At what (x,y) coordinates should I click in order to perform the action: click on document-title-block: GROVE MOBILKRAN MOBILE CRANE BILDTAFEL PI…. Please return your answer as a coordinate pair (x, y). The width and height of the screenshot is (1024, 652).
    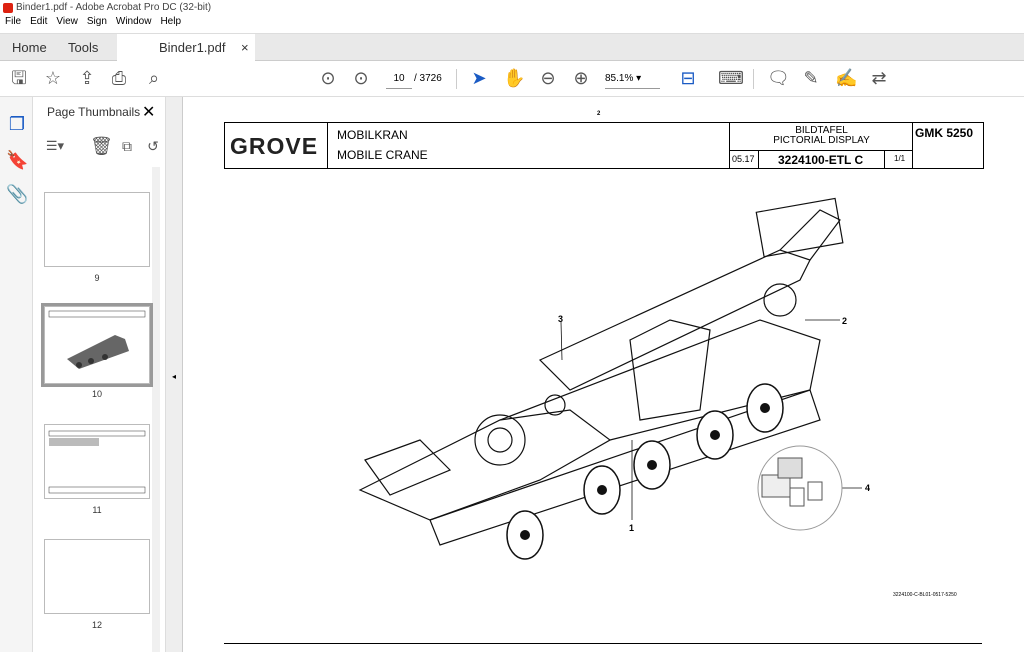
    Looking at the image, I should click on (604, 145).